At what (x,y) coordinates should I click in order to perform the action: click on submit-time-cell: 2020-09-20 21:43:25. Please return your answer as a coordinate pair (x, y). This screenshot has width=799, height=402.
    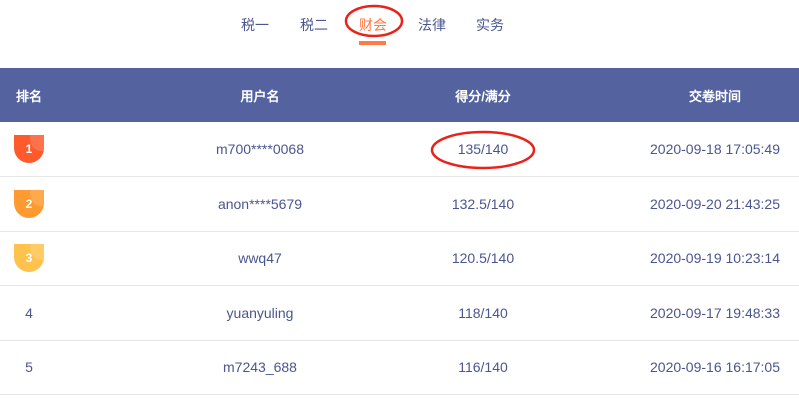
    Looking at the image, I should click on (715, 203).